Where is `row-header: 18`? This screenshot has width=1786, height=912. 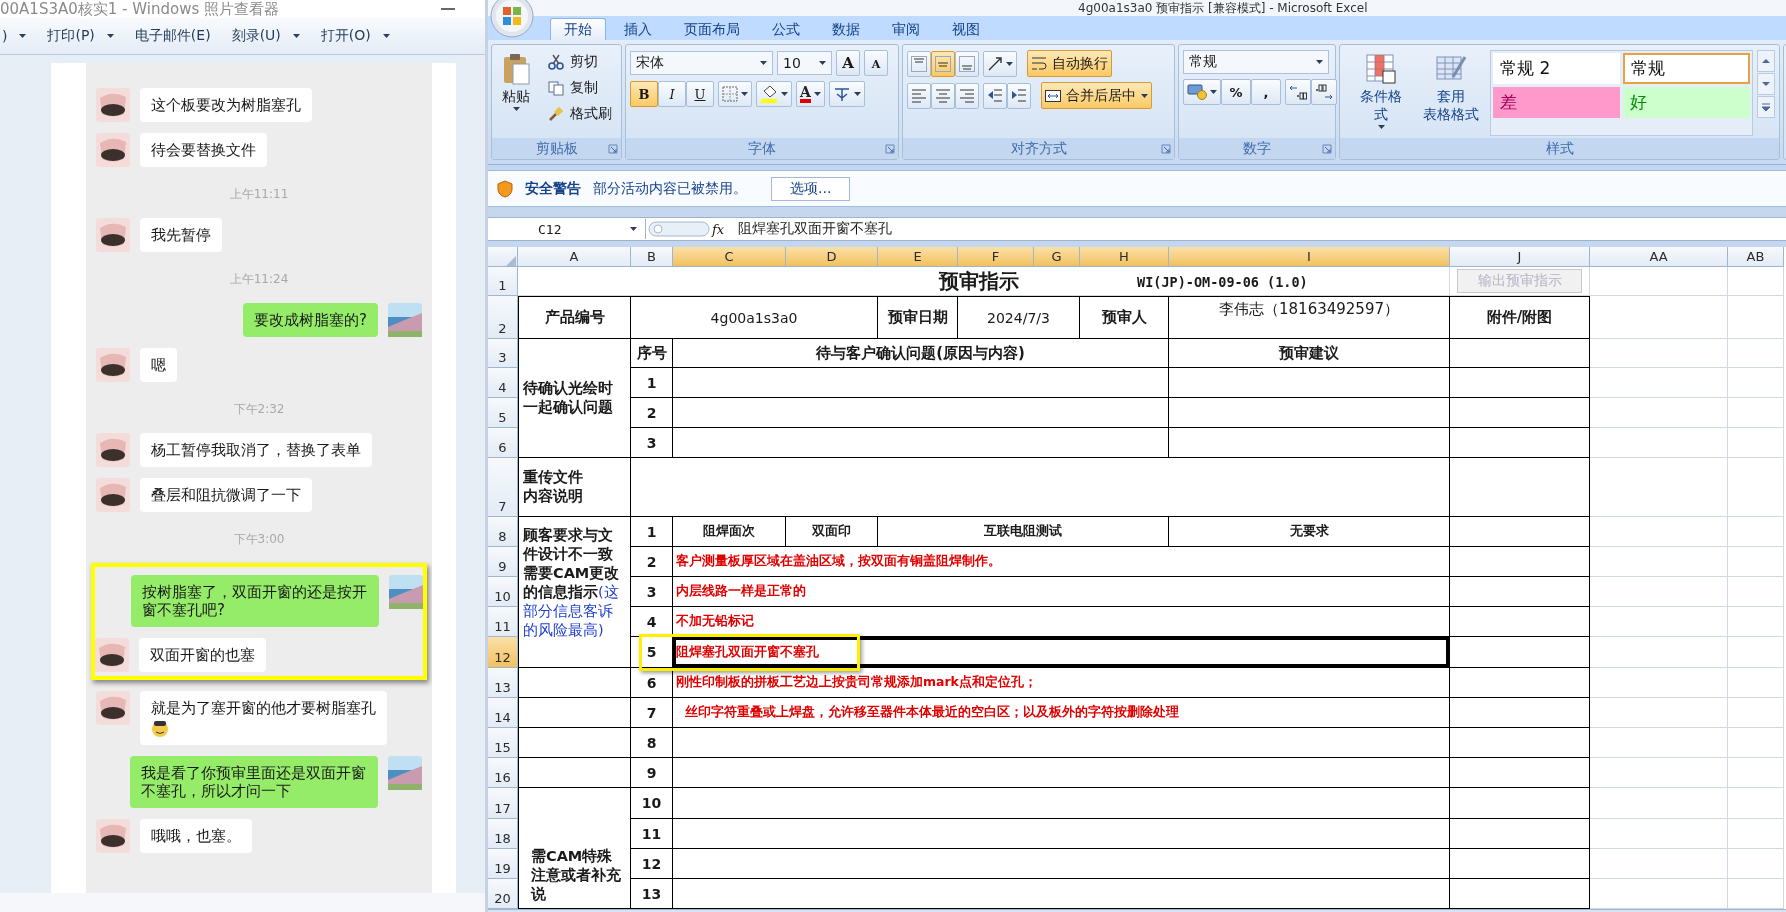 row-header: 18 is located at coordinates (503, 834).